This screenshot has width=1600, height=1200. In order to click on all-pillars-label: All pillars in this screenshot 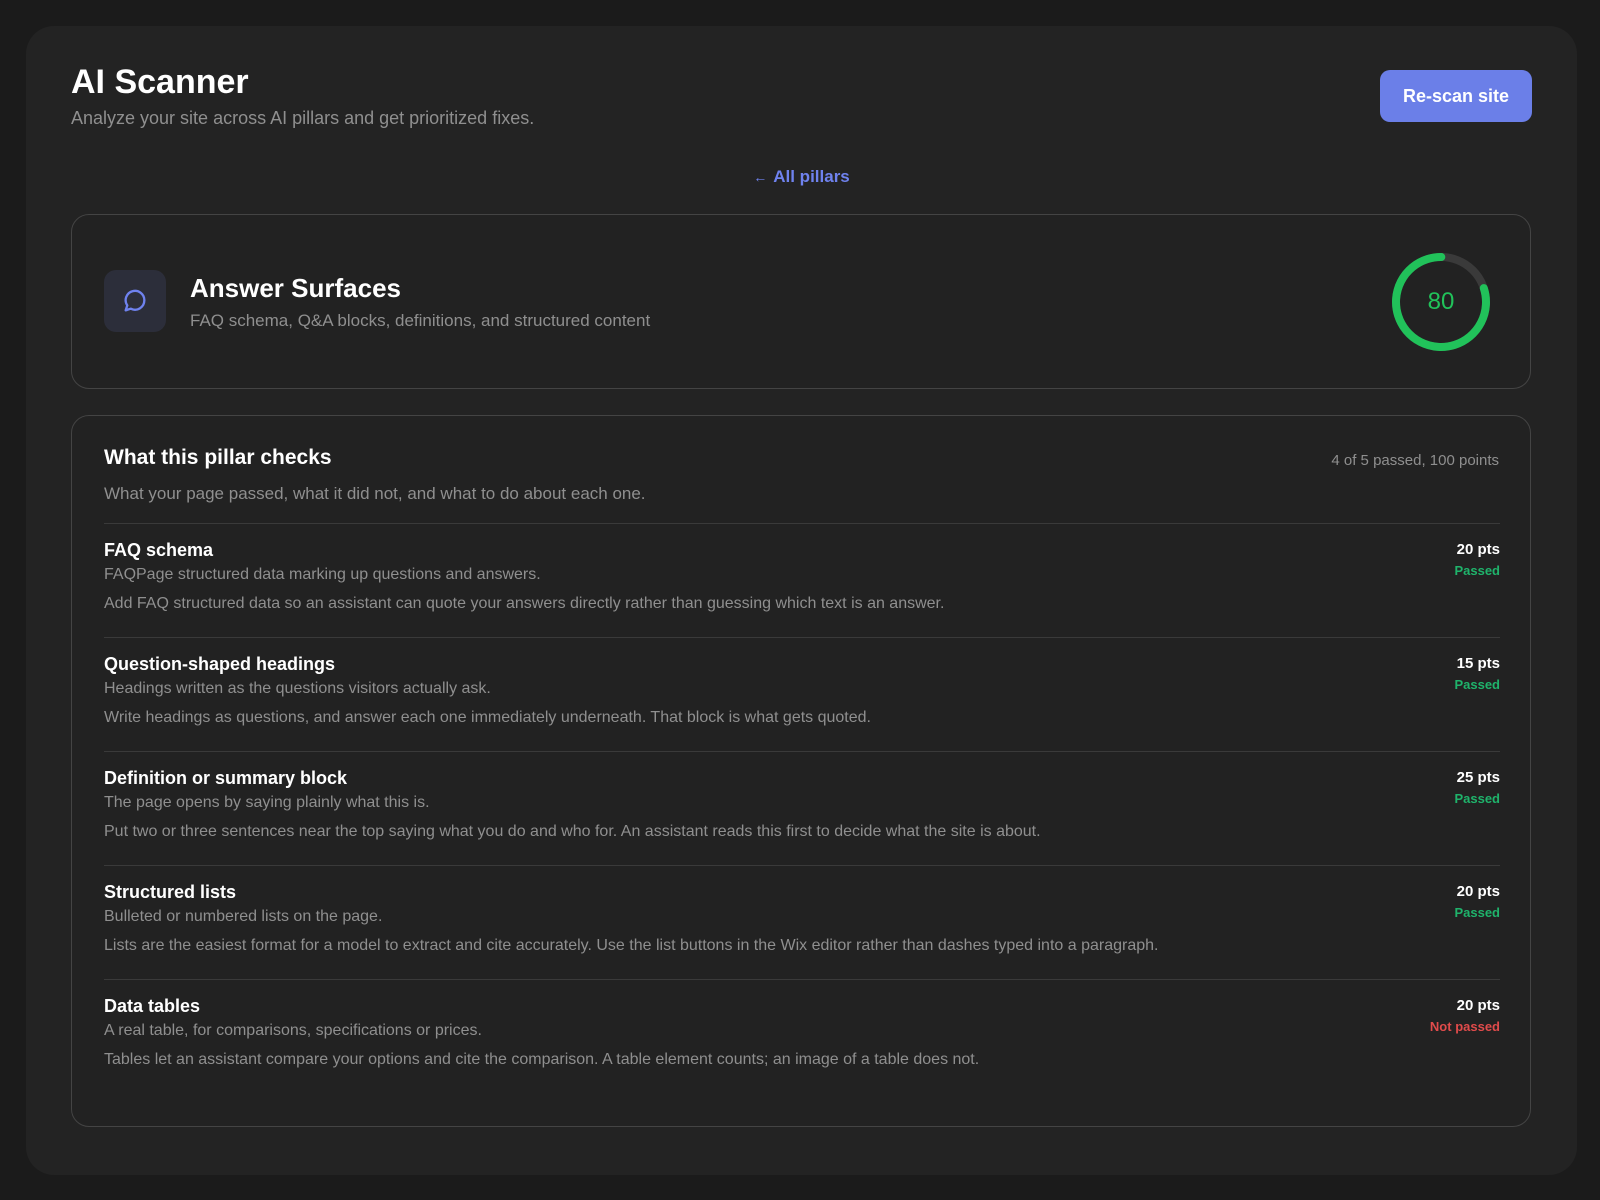, I will do `click(811, 176)`.